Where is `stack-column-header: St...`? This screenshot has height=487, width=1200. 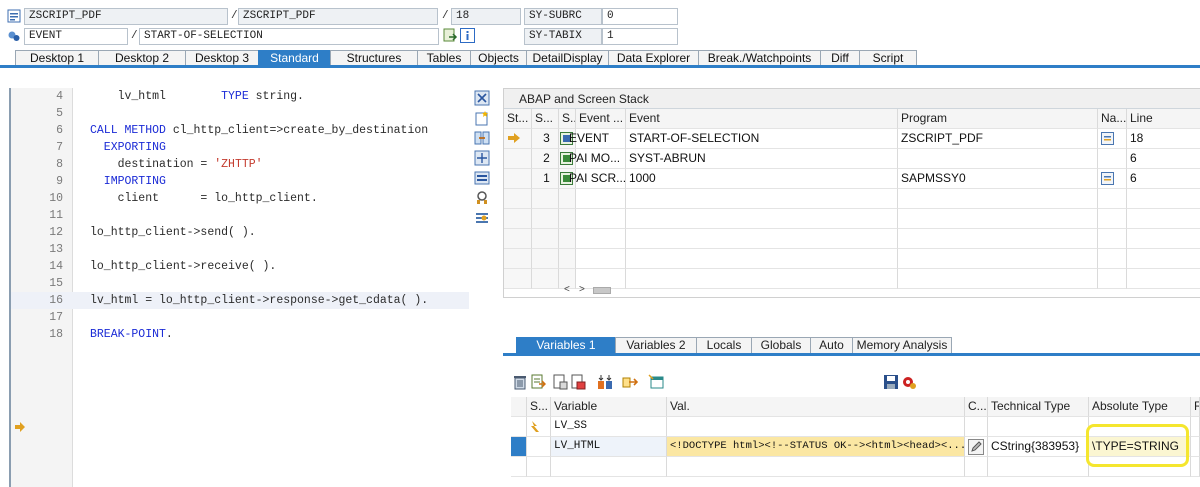 stack-column-header: St... is located at coordinates (518, 119).